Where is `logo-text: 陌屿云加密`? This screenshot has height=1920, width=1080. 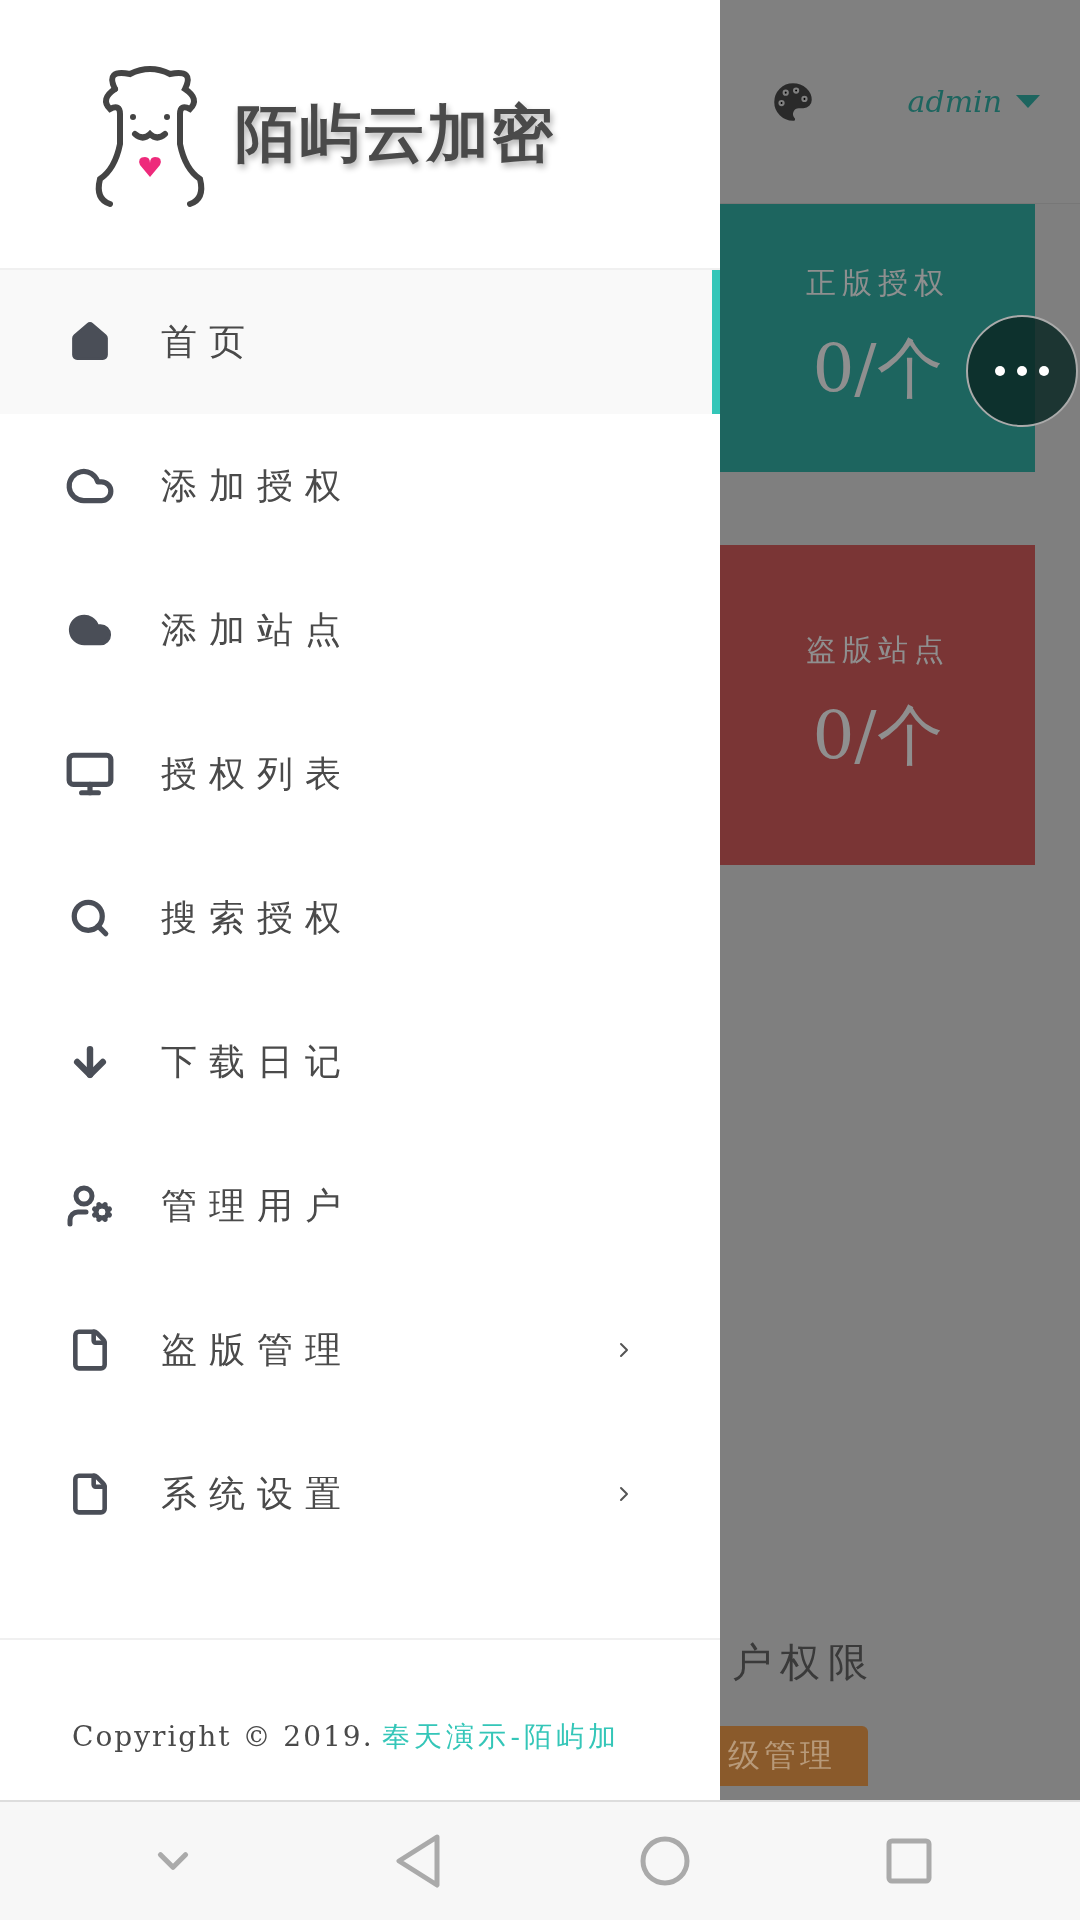 logo-text: 陌屿云加密 is located at coordinates (395, 134).